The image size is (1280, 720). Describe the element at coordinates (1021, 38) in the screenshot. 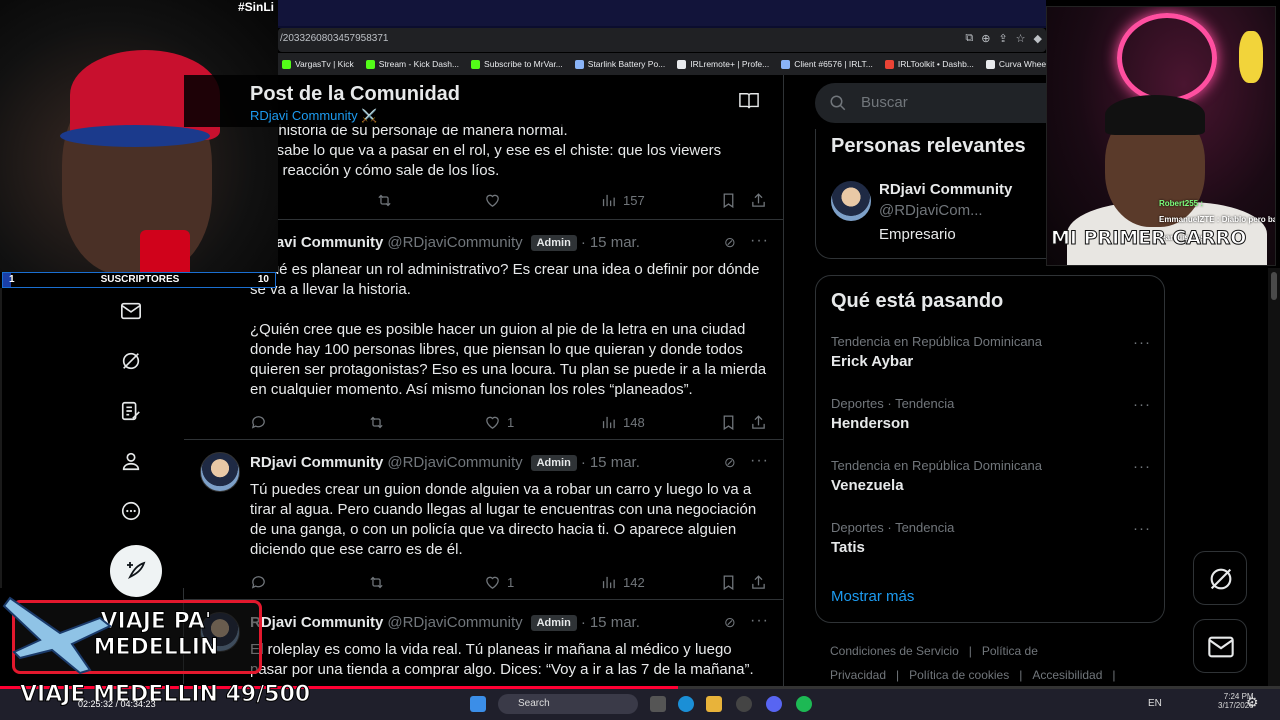

I see `star-icon: ☆` at that location.